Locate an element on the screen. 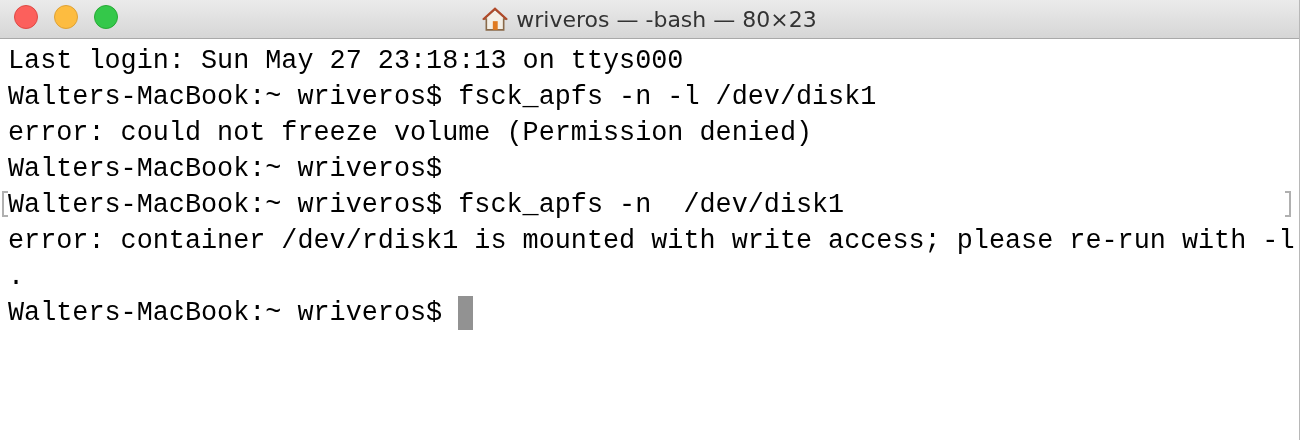 Image resolution: width=1300 pixels, height=440 pixels. terminal-line: error: could not freeze volume (Permission denied) is located at coordinates (410, 133).